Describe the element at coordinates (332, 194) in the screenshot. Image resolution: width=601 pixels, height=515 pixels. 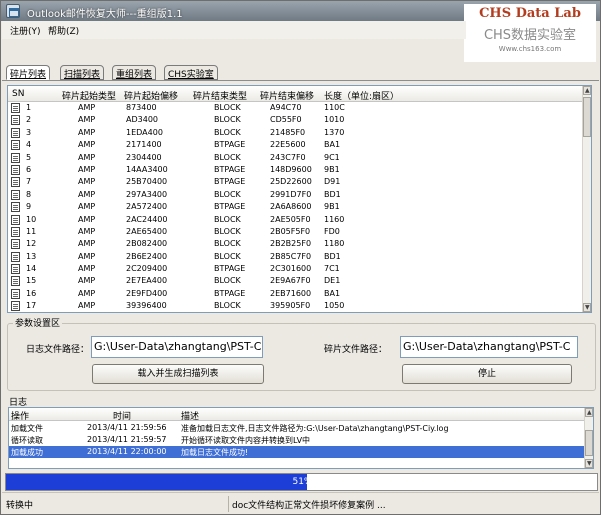
I see `cell-length: BD1` at that location.